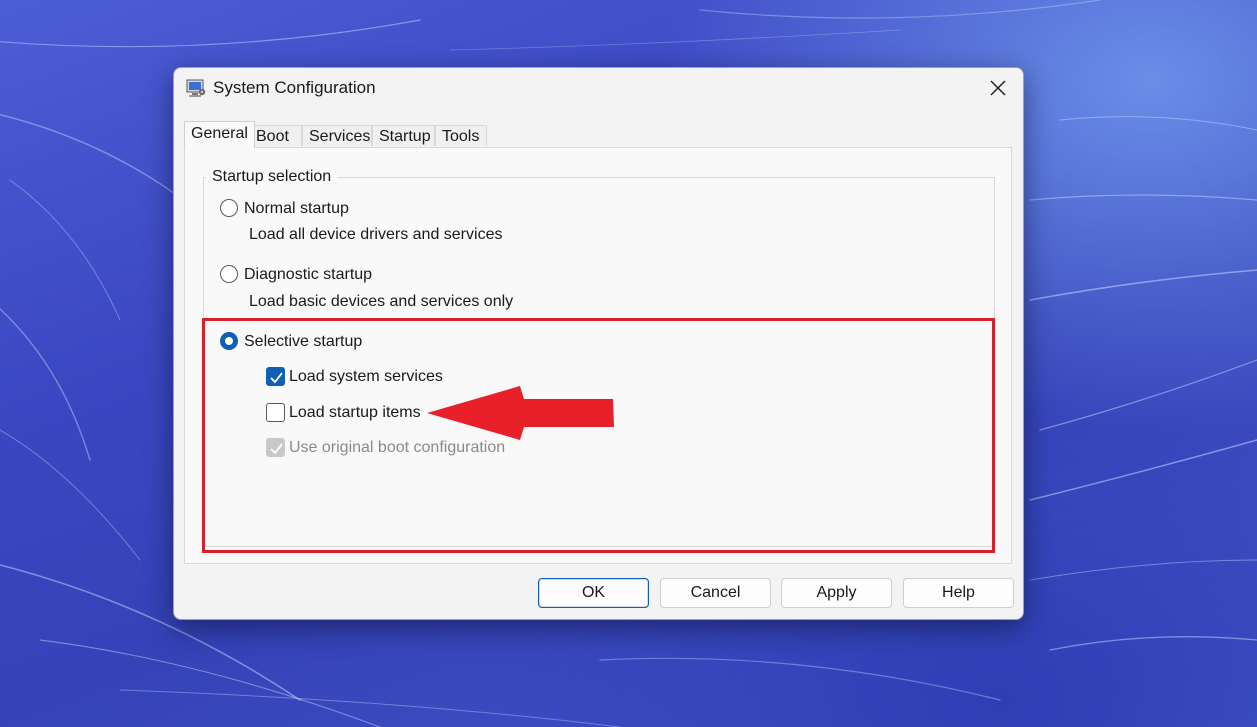 The width and height of the screenshot is (1257, 727). Describe the element at coordinates (598, 88) in the screenshot. I see `title-bar: System Configuration` at that location.